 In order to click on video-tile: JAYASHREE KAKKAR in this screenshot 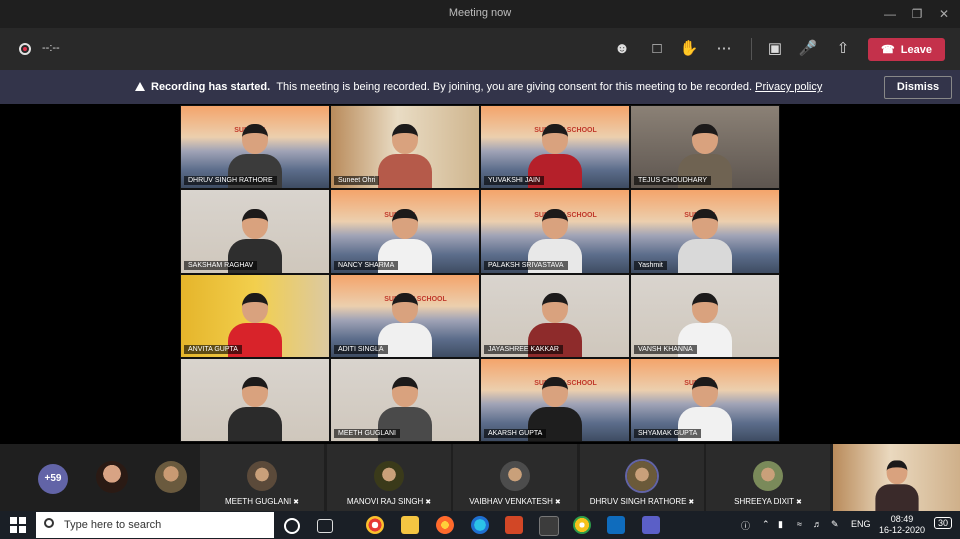, I will do `click(555, 315)`.